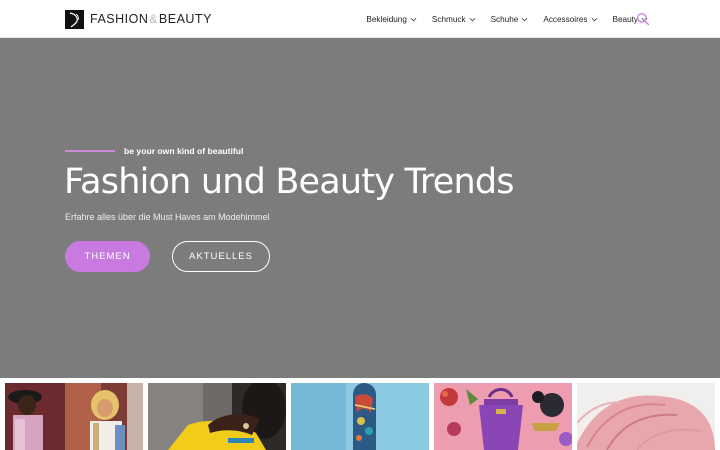 The width and height of the screenshot is (720, 450). Describe the element at coordinates (74, 416) in the screenshot. I see `thumb-street-fashion` at that location.